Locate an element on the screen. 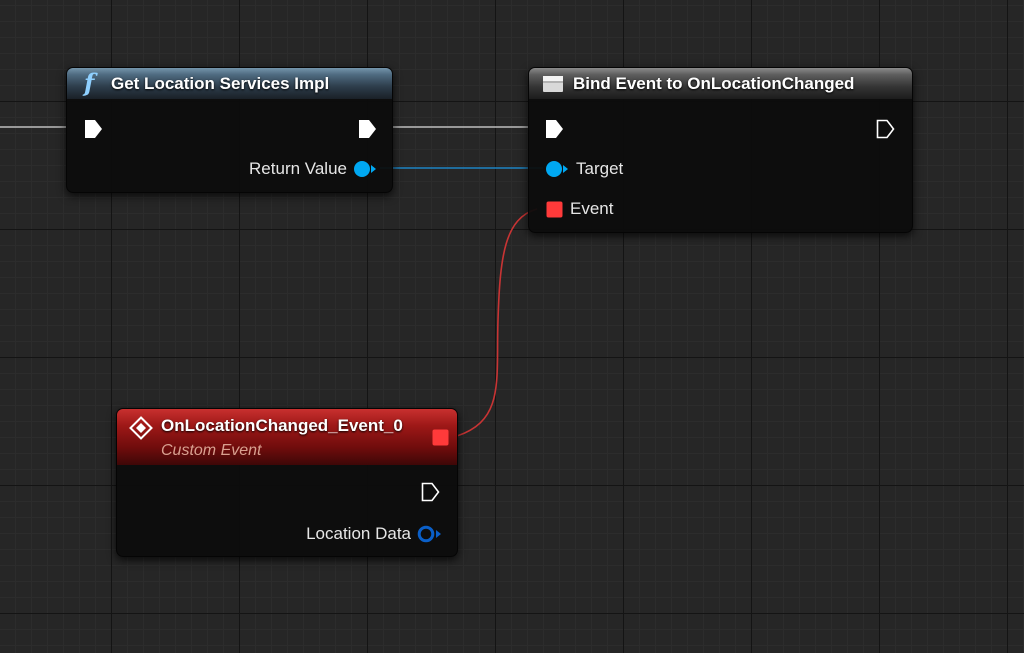 The height and width of the screenshot is (653, 1024). node-subtitle: Custom Event is located at coordinates (211, 450).